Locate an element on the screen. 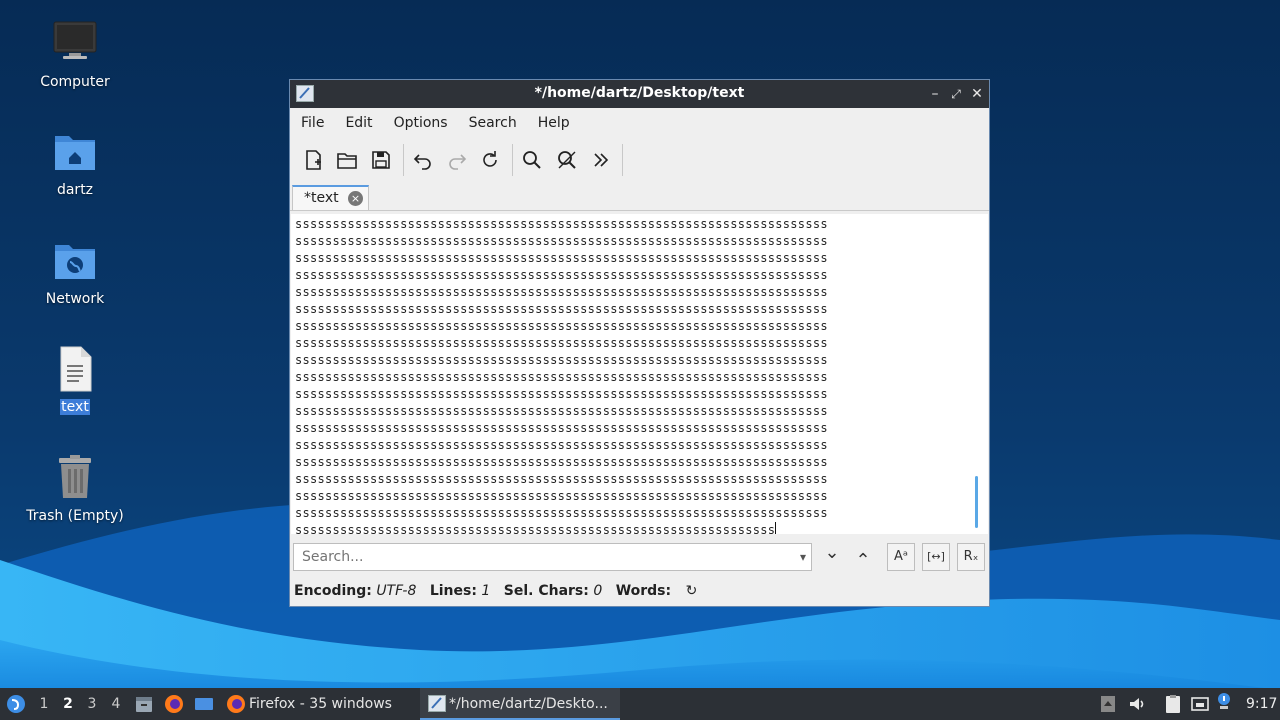 This screenshot has height=720, width=1280. file-manager-launcher-icon is located at coordinates (144, 704).